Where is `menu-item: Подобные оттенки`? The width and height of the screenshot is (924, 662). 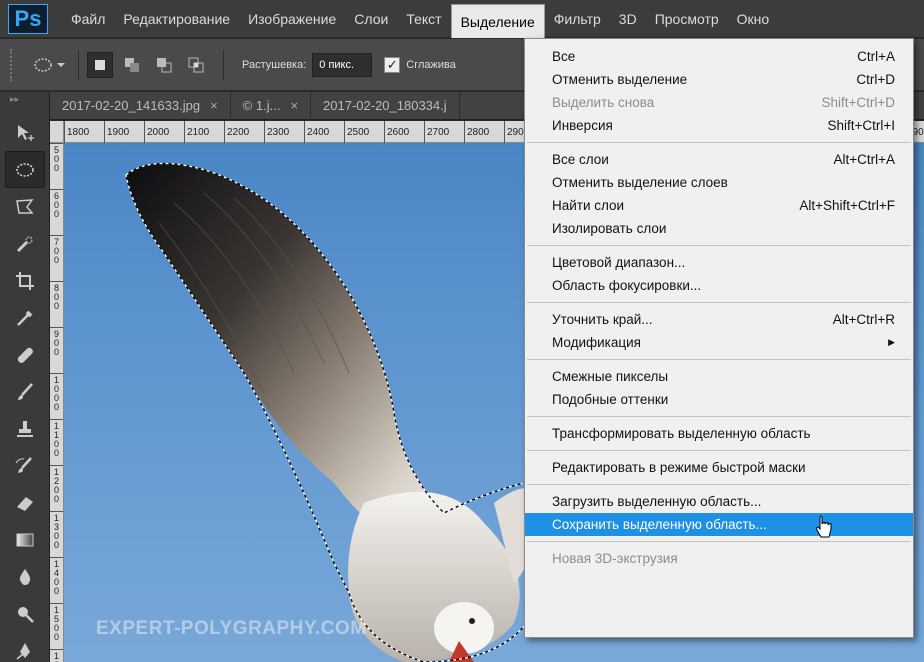 menu-item: Подобные оттенки is located at coordinates (719, 399).